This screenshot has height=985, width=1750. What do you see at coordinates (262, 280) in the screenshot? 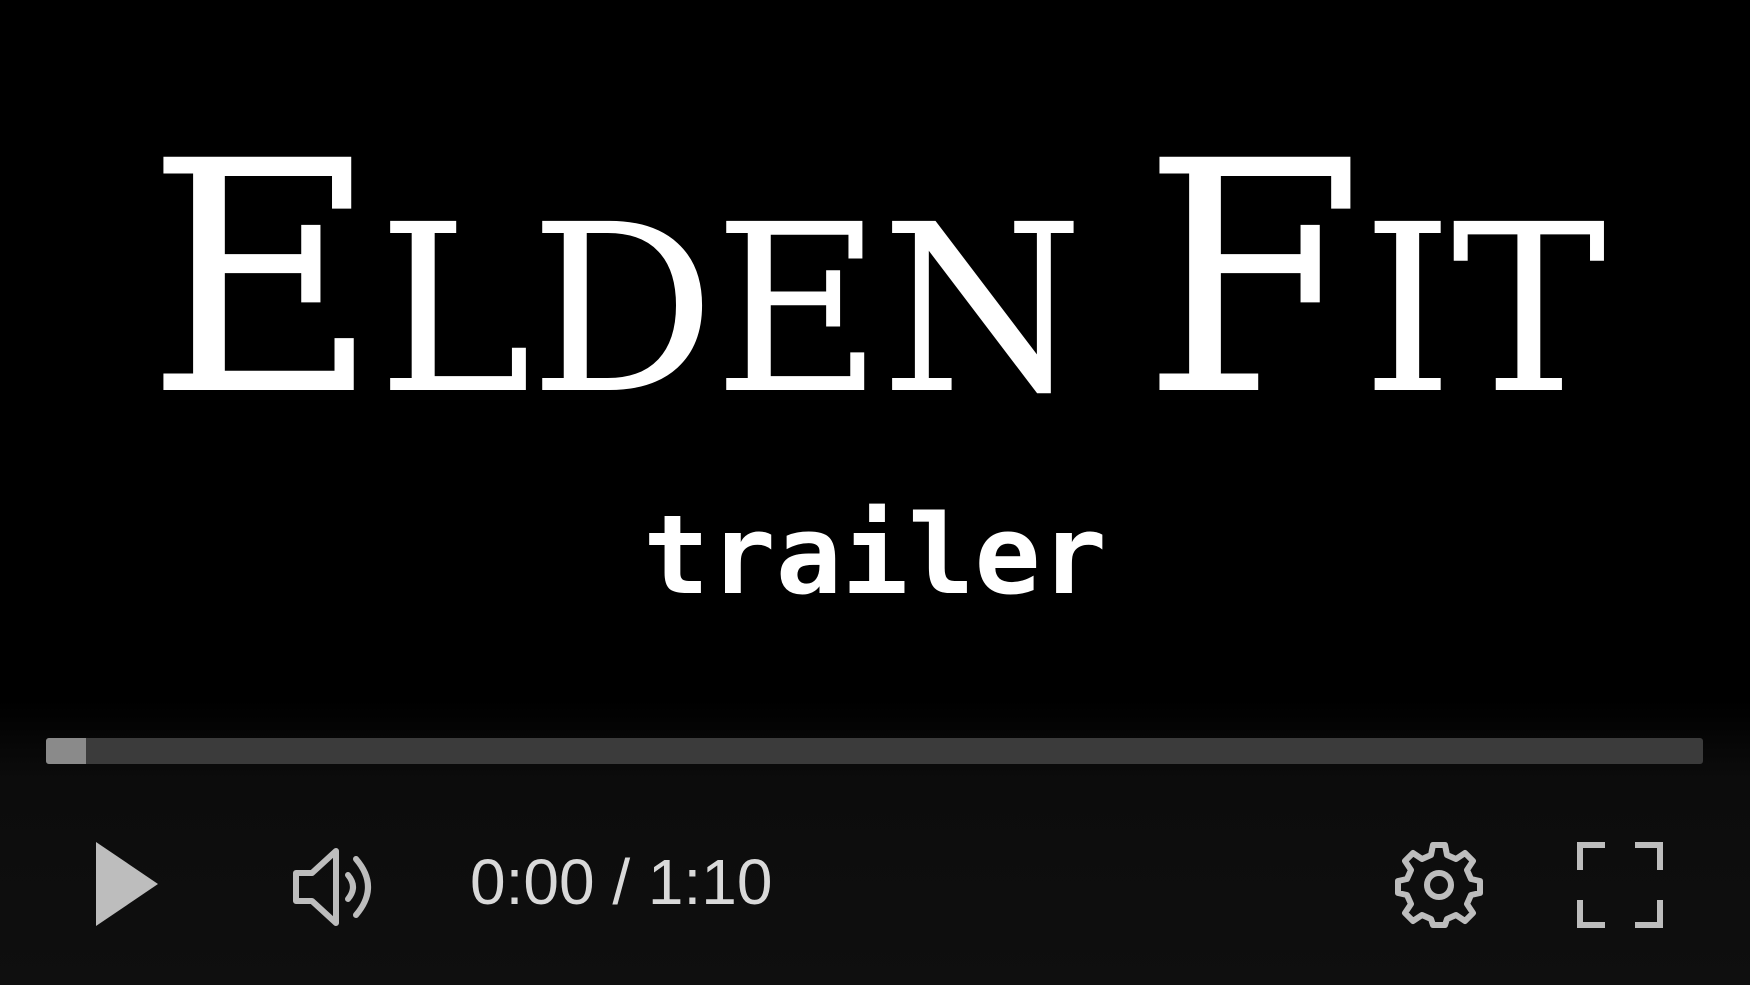
I see `title-initial-e: E` at bounding box center [262, 280].